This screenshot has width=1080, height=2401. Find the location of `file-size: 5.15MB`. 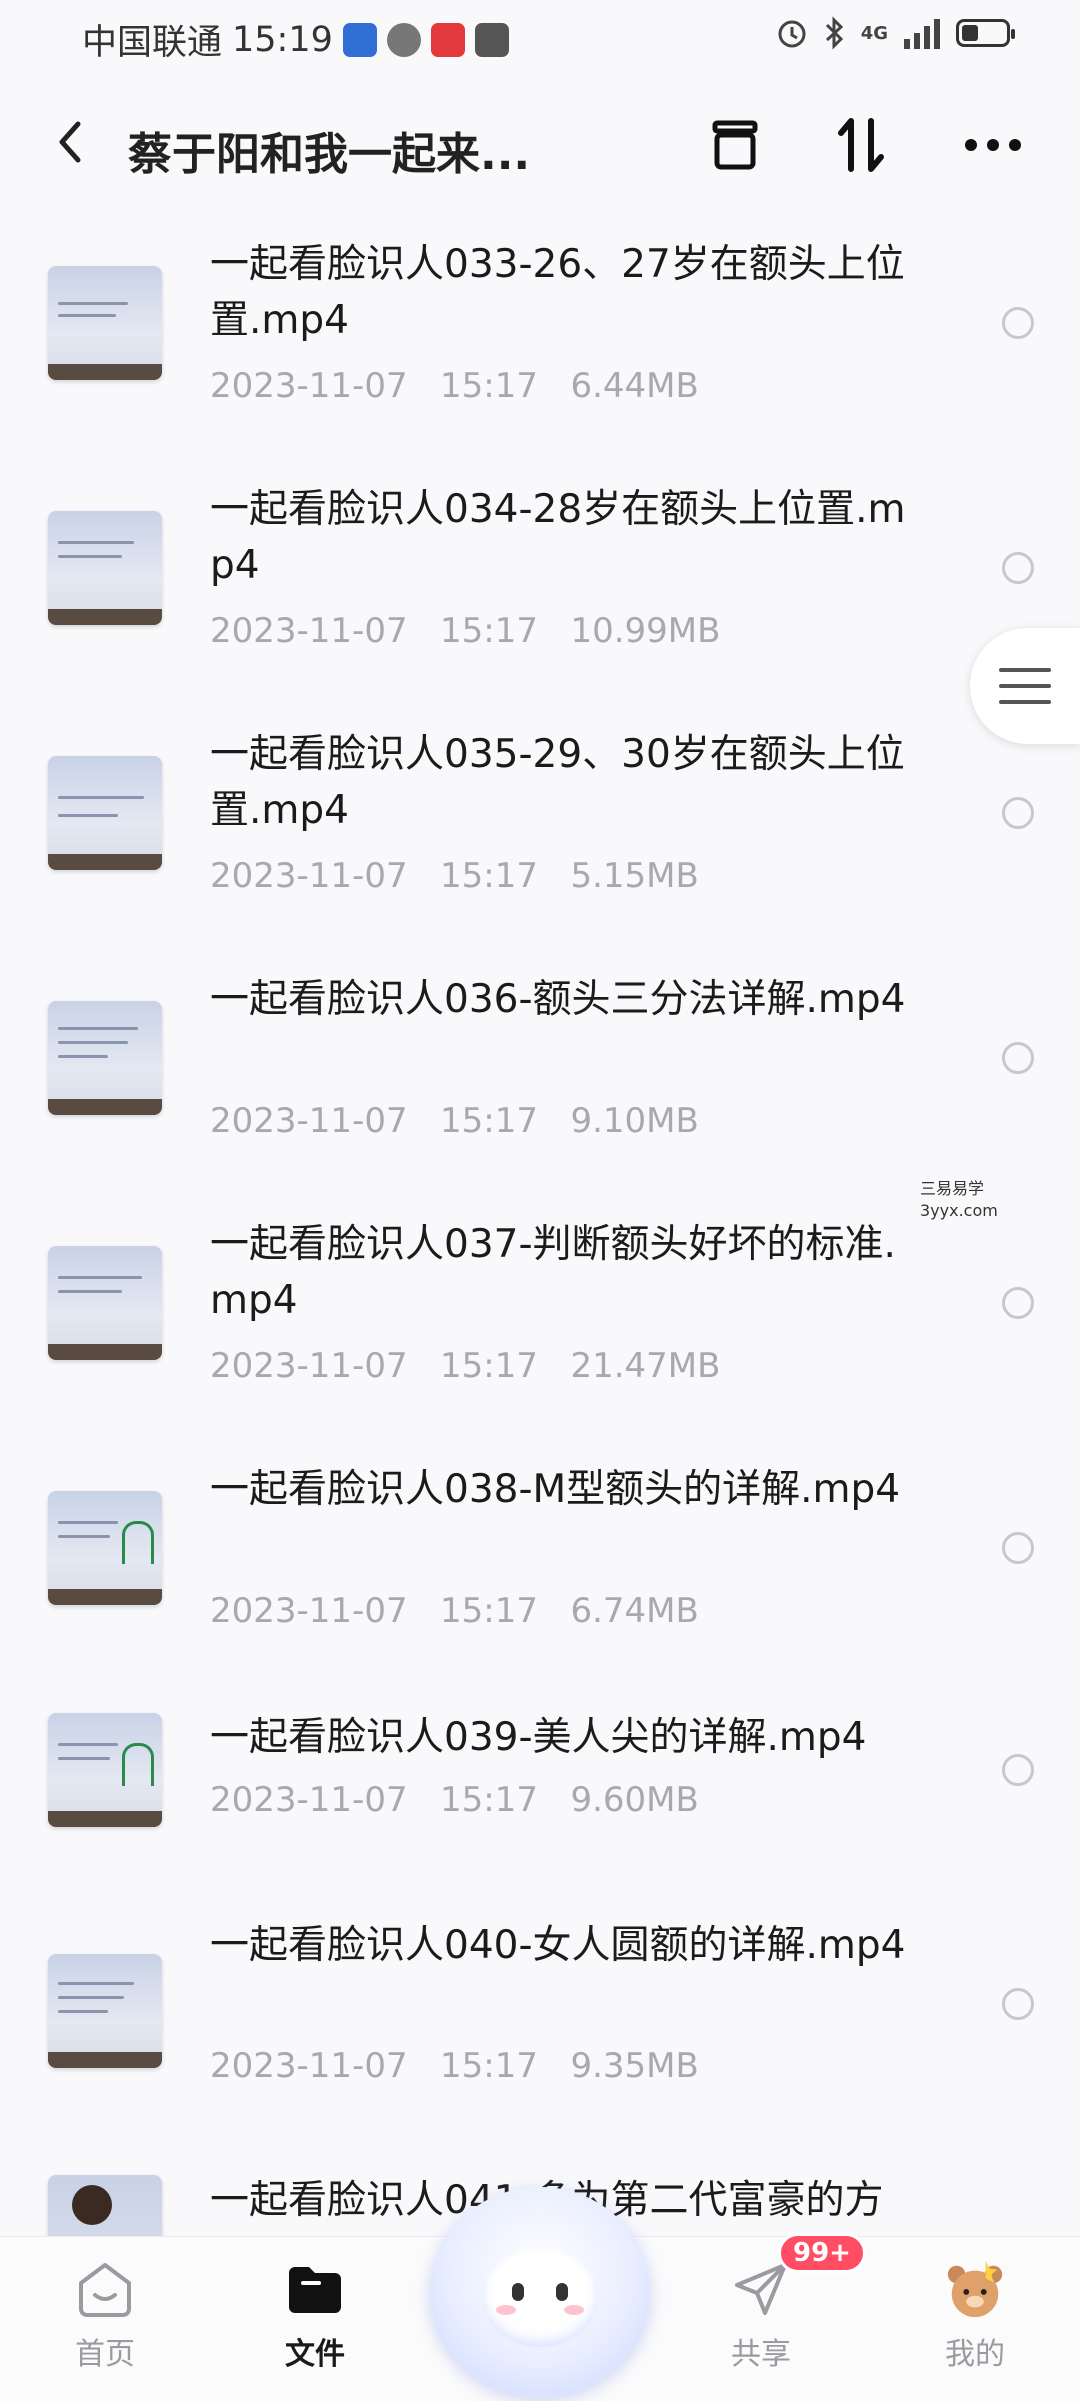

file-size: 5.15MB is located at coordinates (634, 876).